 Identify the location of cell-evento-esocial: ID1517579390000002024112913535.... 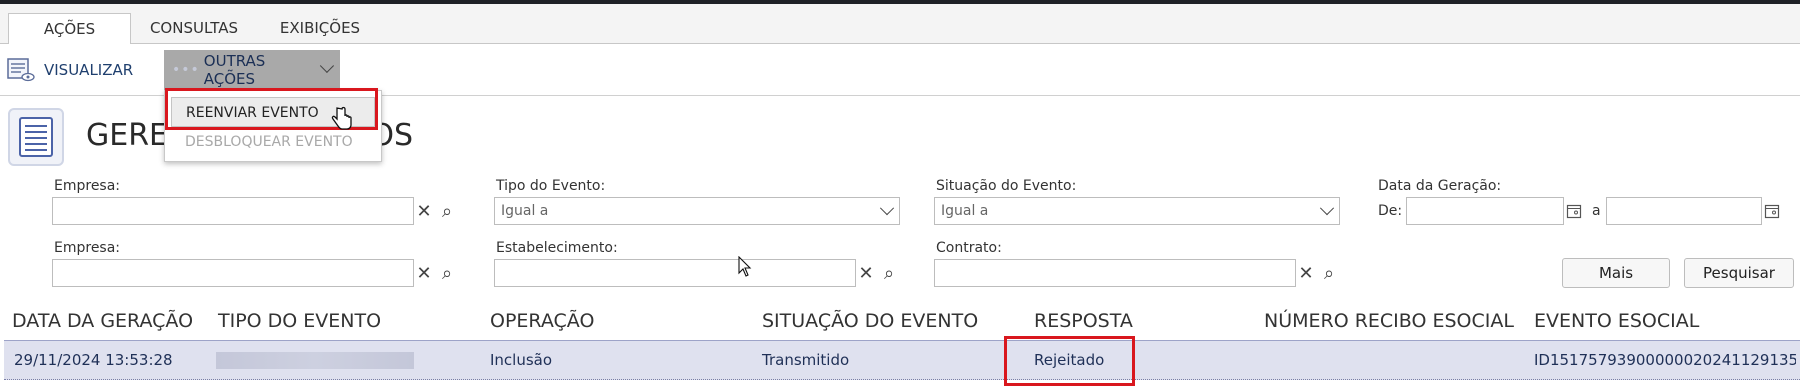
(1665, 360).